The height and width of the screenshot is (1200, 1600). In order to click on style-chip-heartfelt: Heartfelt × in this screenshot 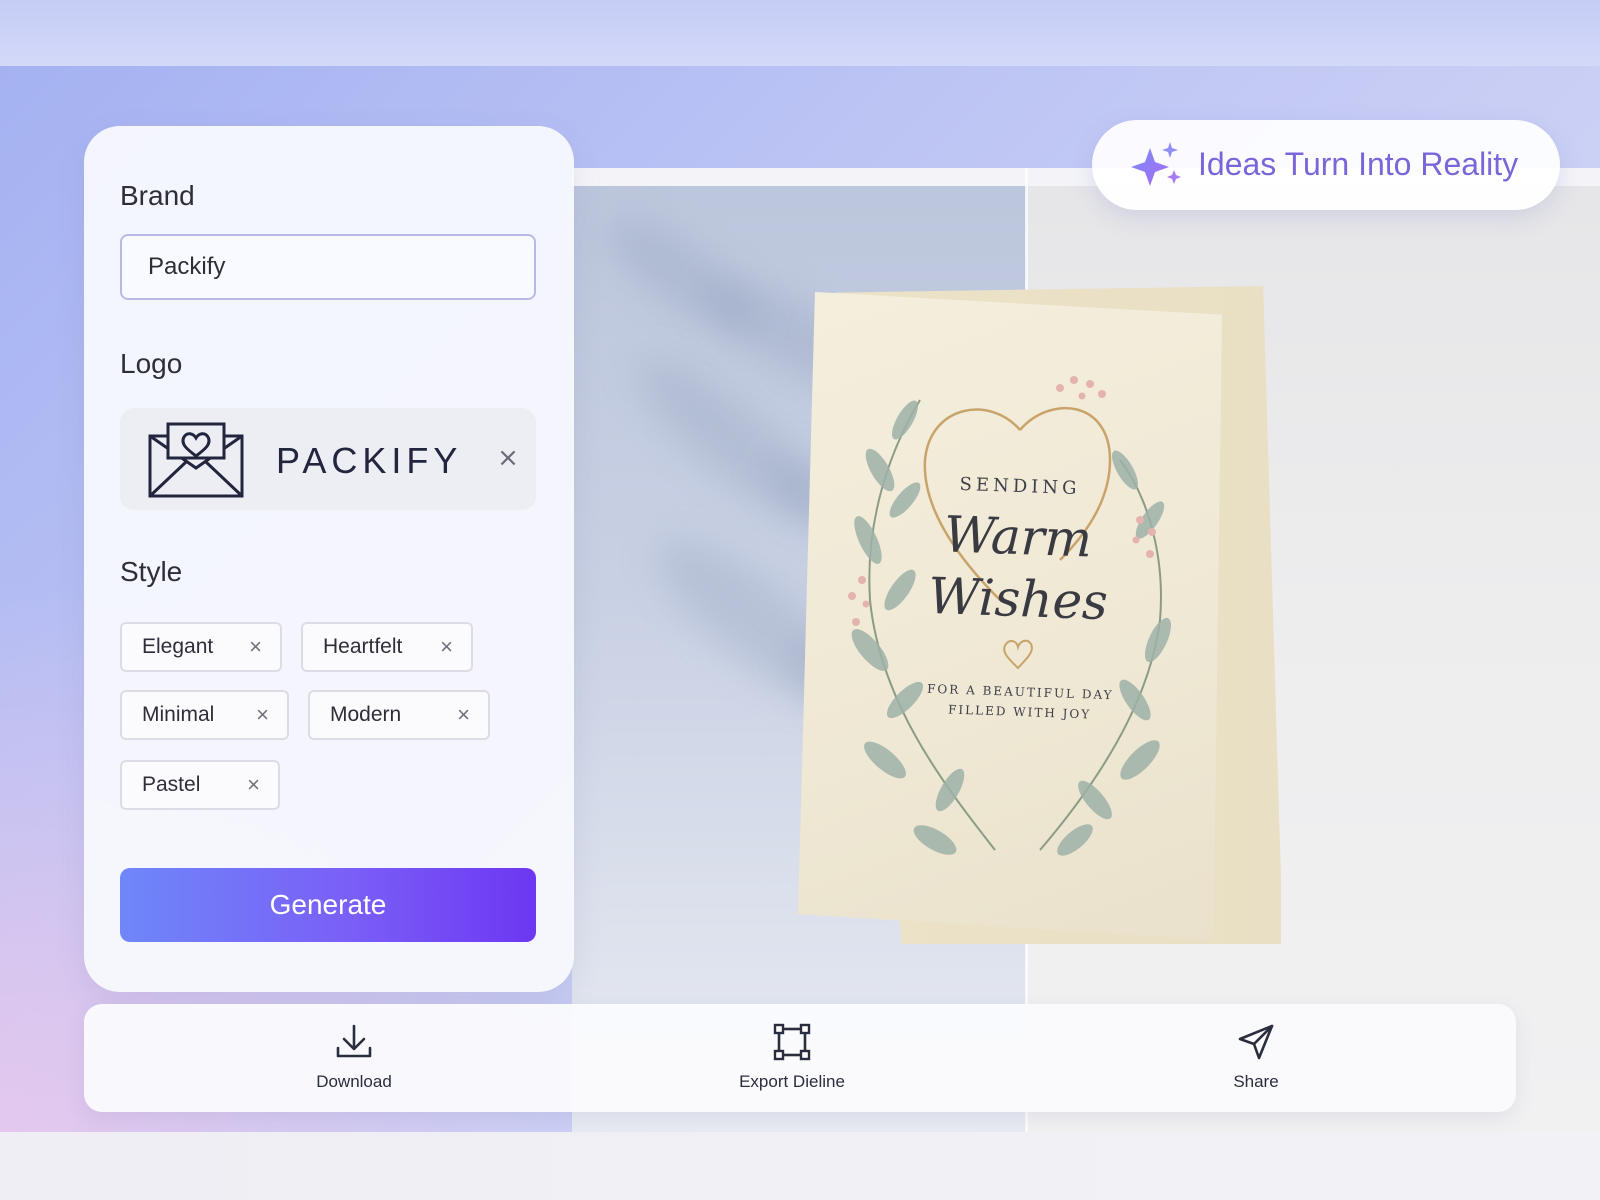, I will do `click(387, 647)`.